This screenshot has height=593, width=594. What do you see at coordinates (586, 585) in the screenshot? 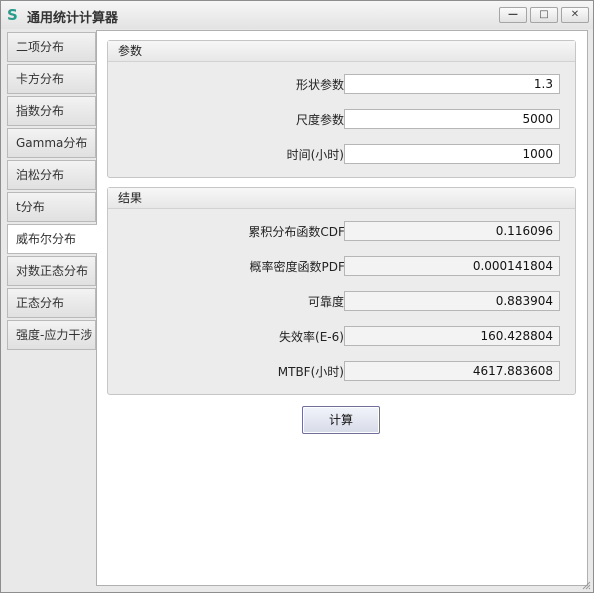
I see `resize-grip-icon` at bounding box center [586, 585].